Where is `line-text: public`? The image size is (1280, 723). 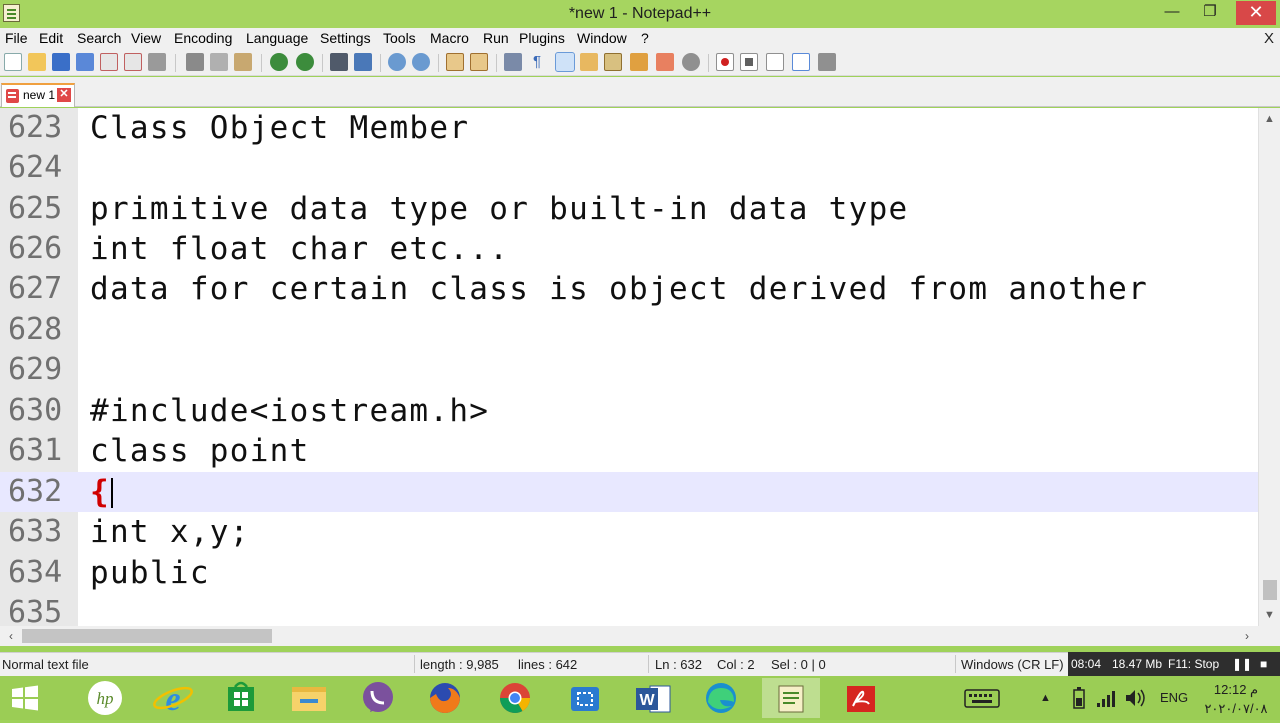
line-text: public is located at coordinates (150, 573).